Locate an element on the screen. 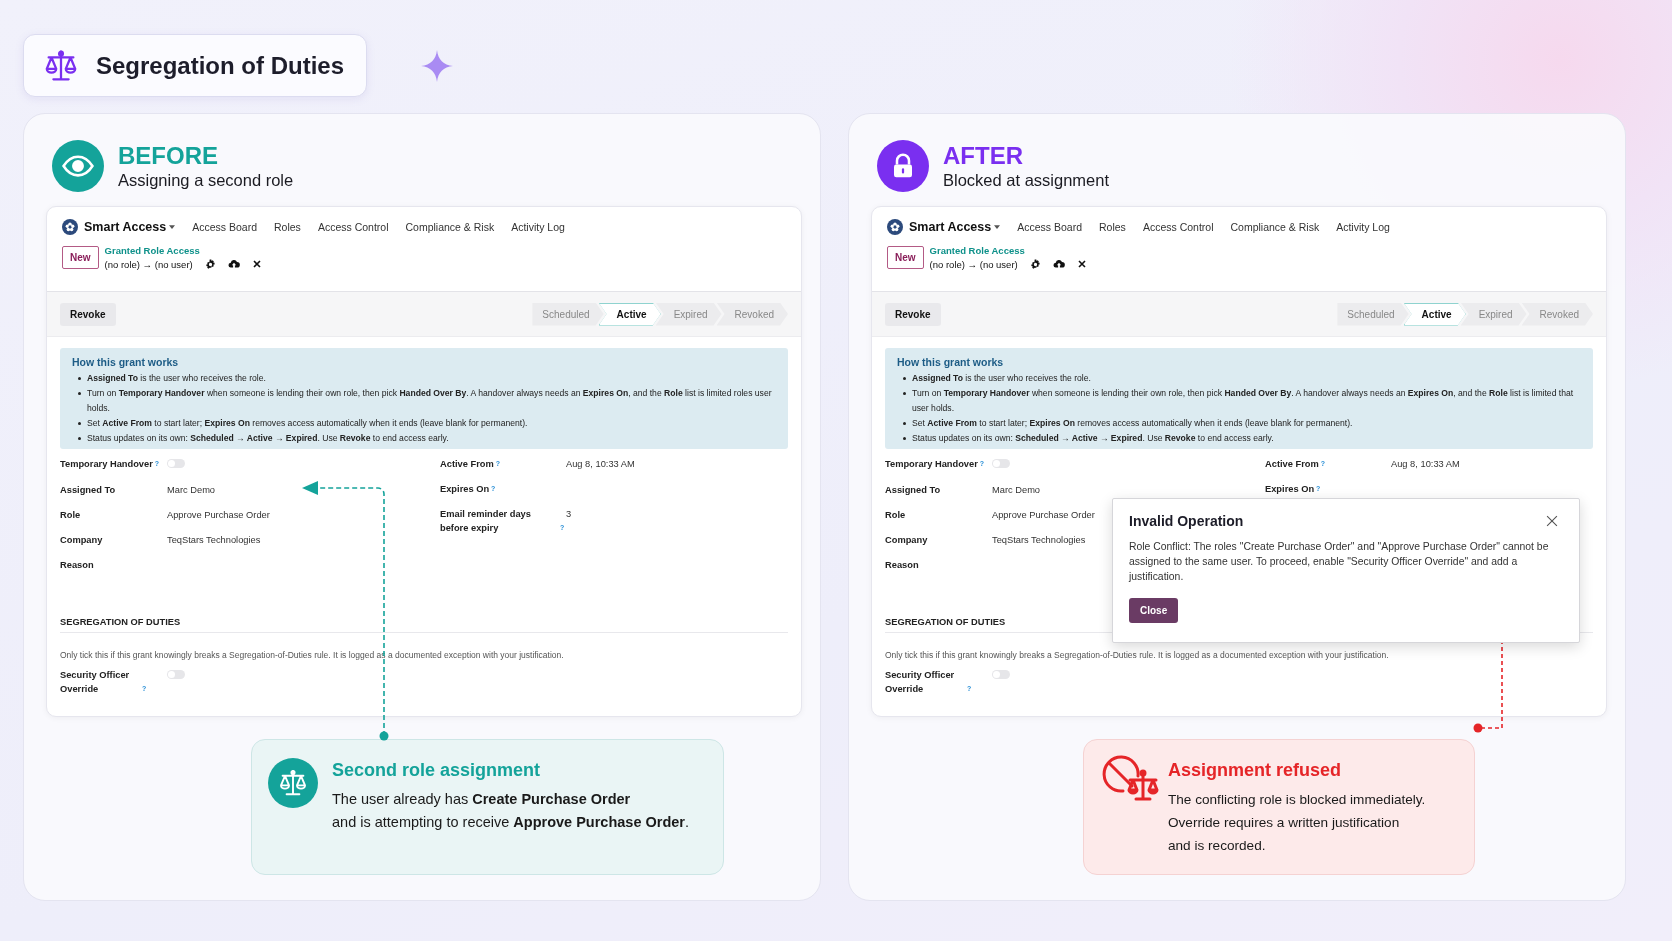  blocked-scales-icon is located at coordinates (1130, 779).